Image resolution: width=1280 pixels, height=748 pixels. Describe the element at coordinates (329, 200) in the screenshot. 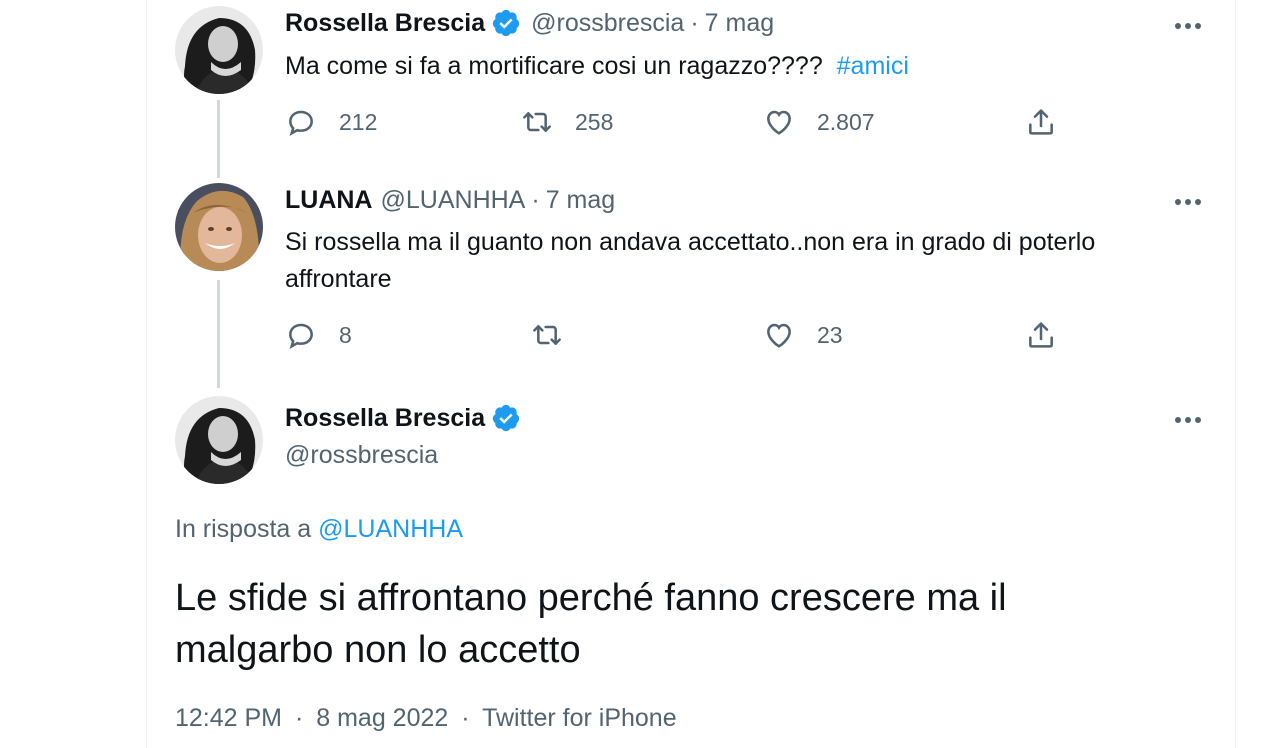

I see `display-name: LUANA` at that location.